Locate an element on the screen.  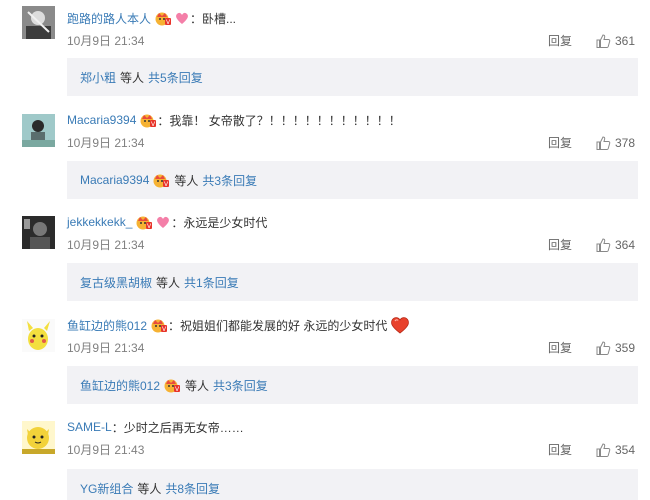
like-button: 361 is located at coordinates (615, 41).